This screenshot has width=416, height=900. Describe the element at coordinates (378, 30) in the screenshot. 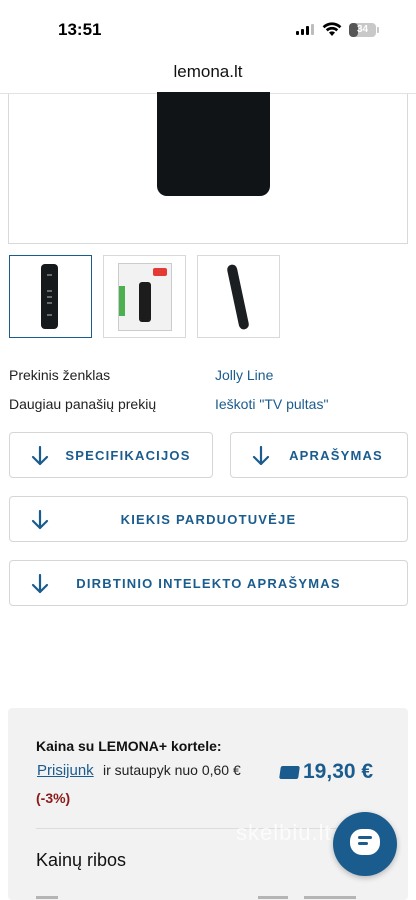

I see `battery-cap` at that location.